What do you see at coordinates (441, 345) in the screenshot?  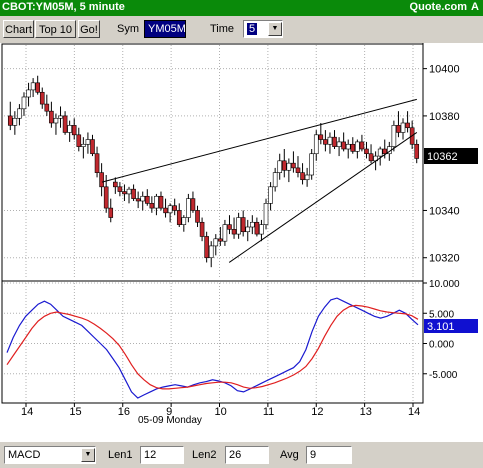 I see `macd-tick-label: 0.000` at bounding box center [441, 345].